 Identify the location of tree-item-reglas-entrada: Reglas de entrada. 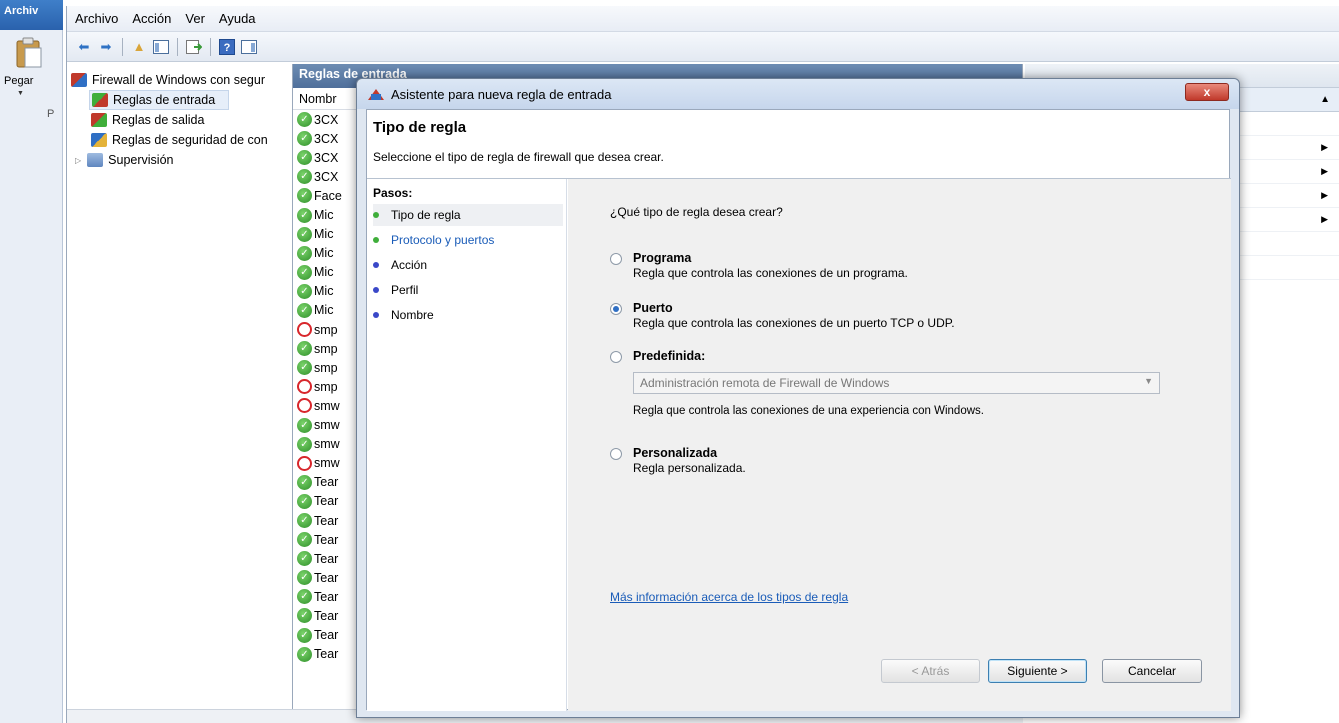
(159, 100).